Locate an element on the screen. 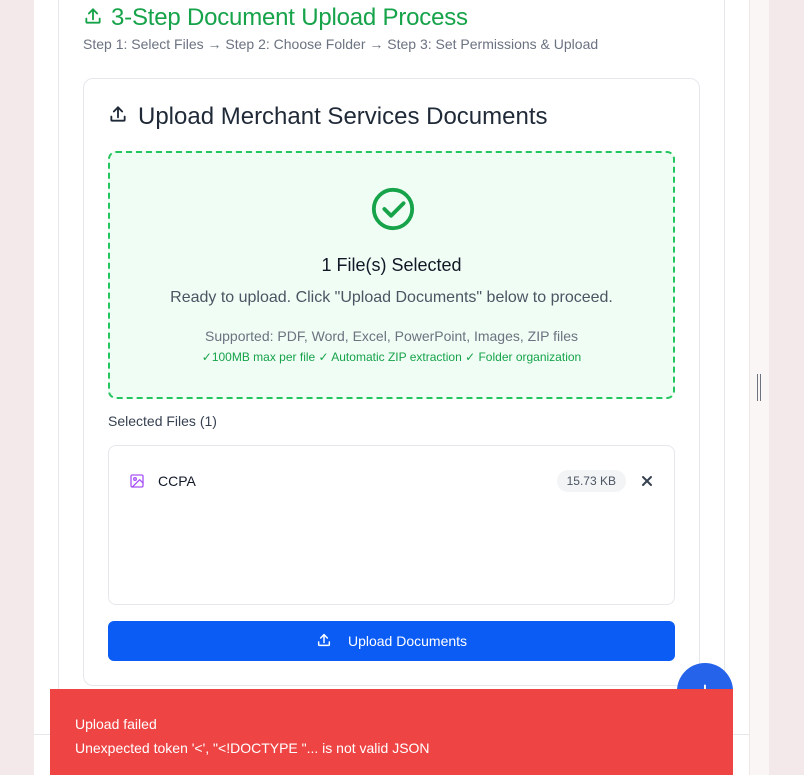  upload-documents-button: Upload Documents is located at coordinates (391, 641).